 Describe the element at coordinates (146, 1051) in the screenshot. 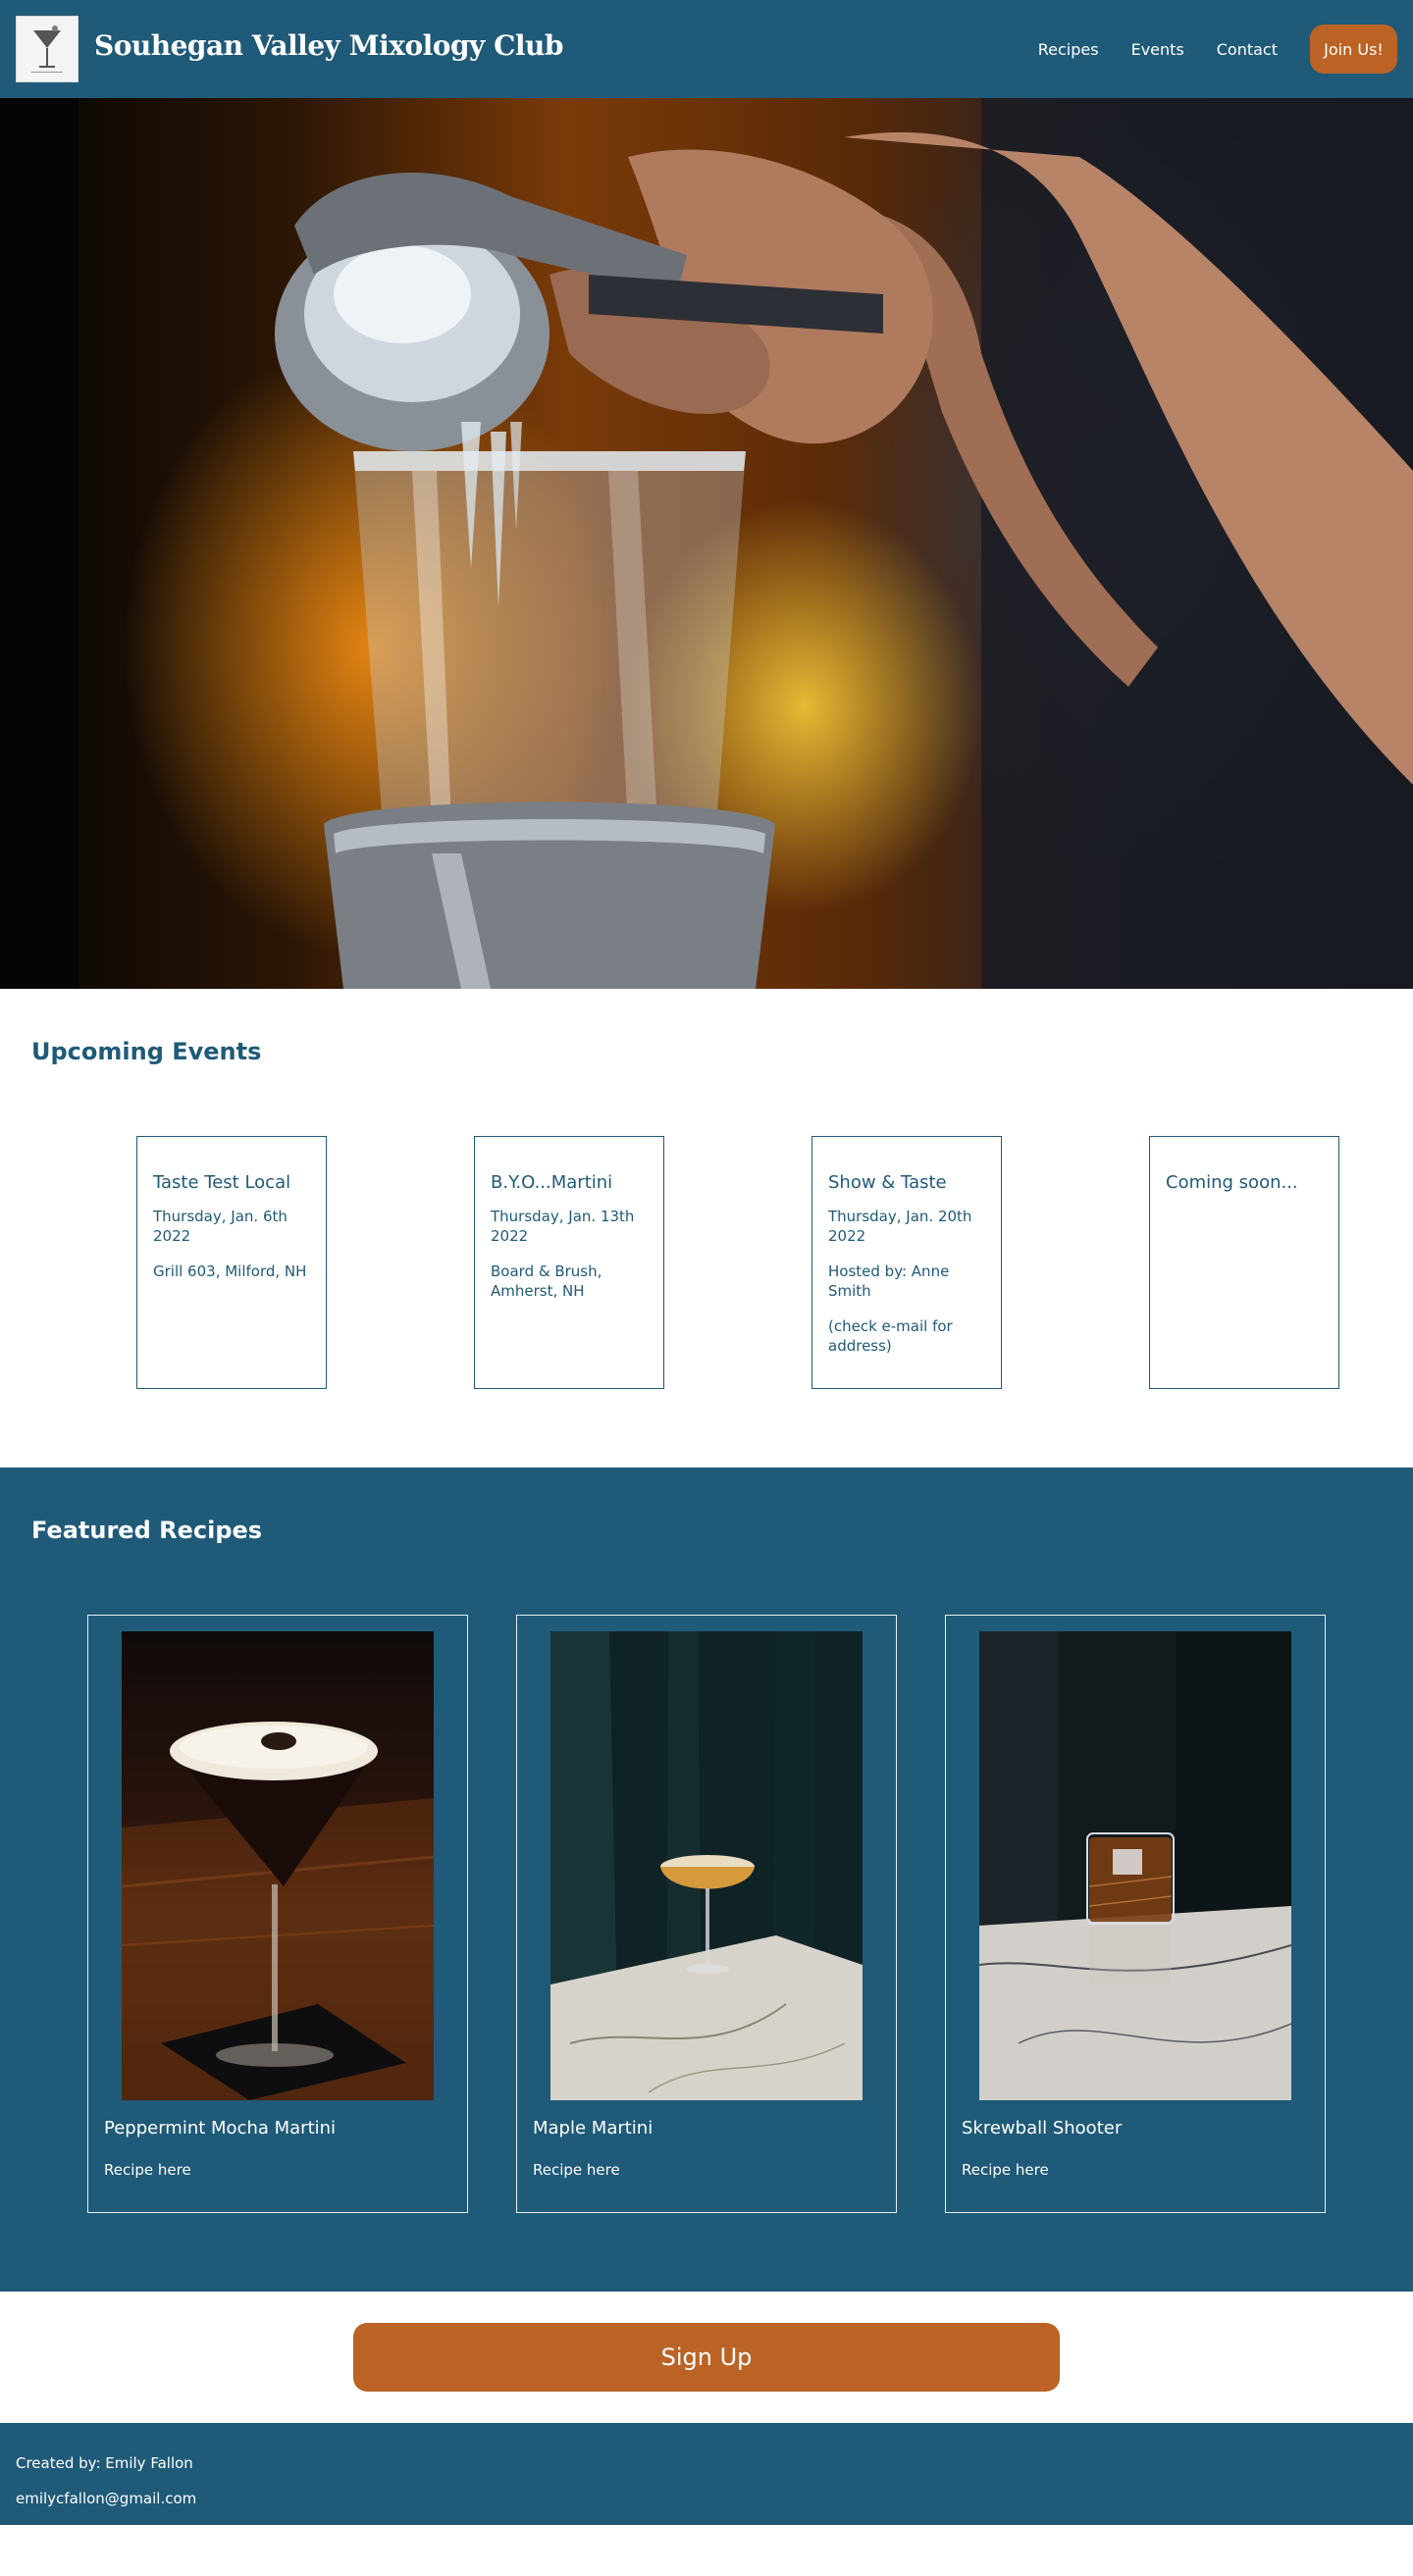

I see `upcoming-events-heading: Upcoming Events` at that location.